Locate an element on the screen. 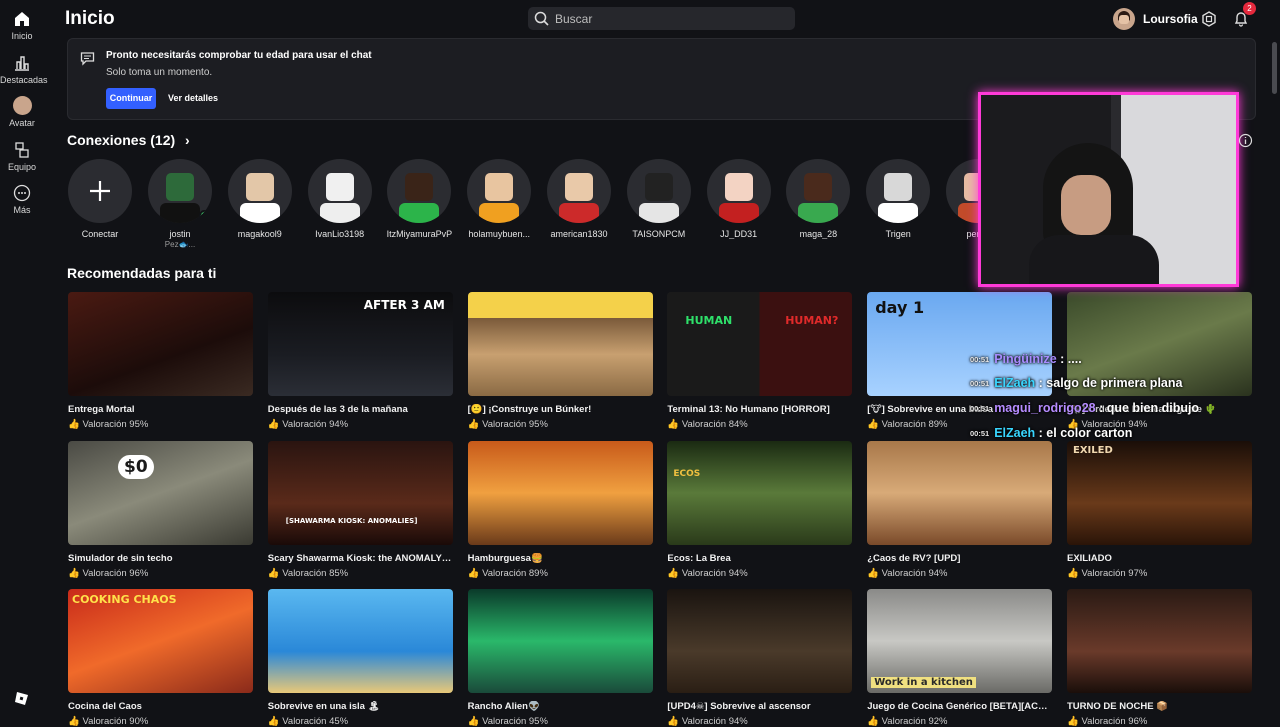 Image resolution: width=1280 pixels, height=727 pixels. game-card: Entrega Mortal 👍 Valoración 95% is located at coordinates (160, 361).